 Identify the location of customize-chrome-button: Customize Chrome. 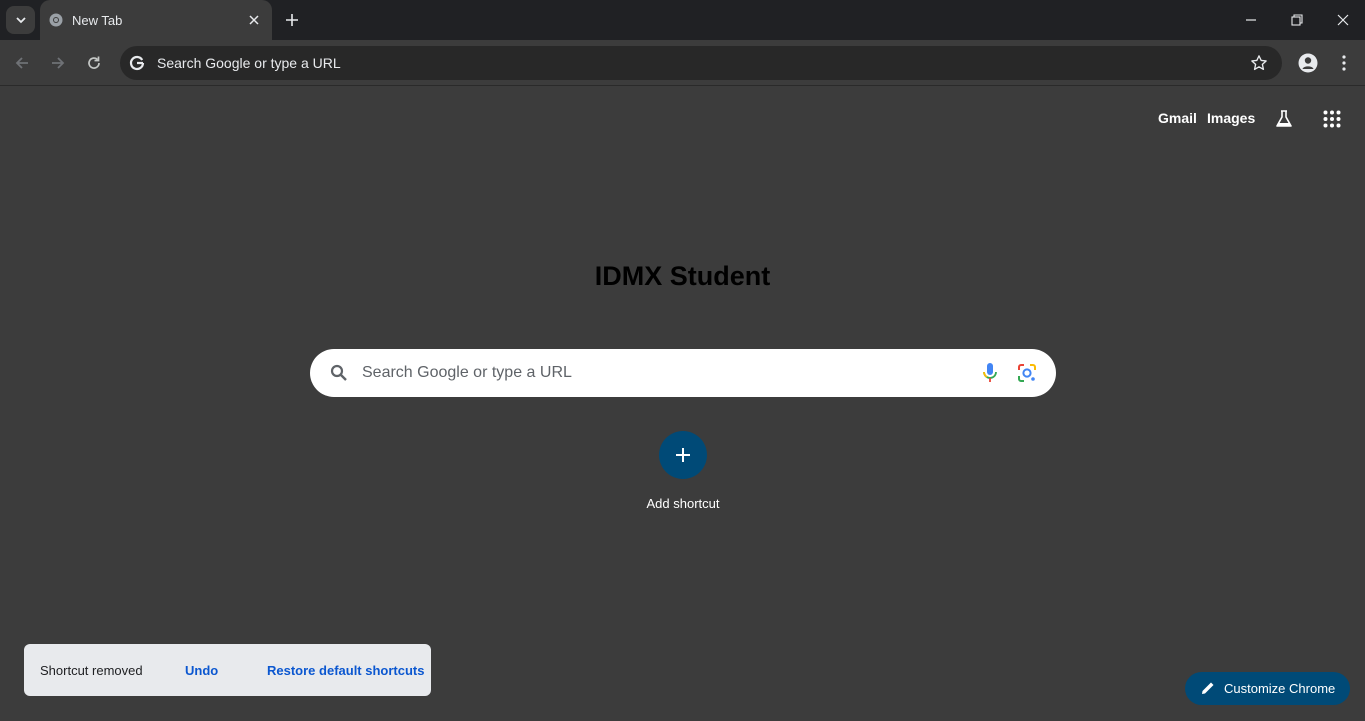
(1267, 688).